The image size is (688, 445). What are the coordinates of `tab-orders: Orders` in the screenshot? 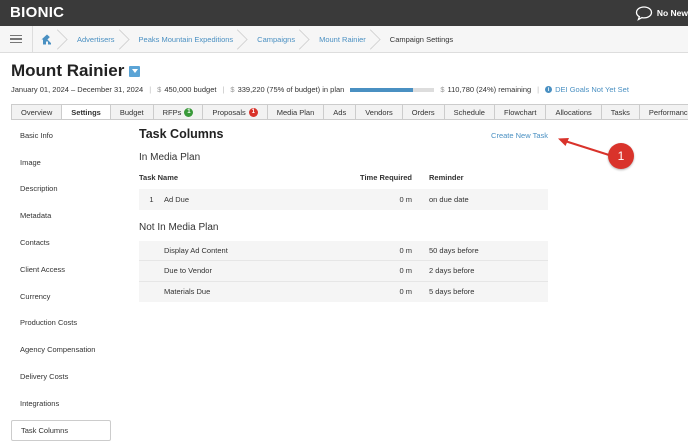 It's located at (423, 111).